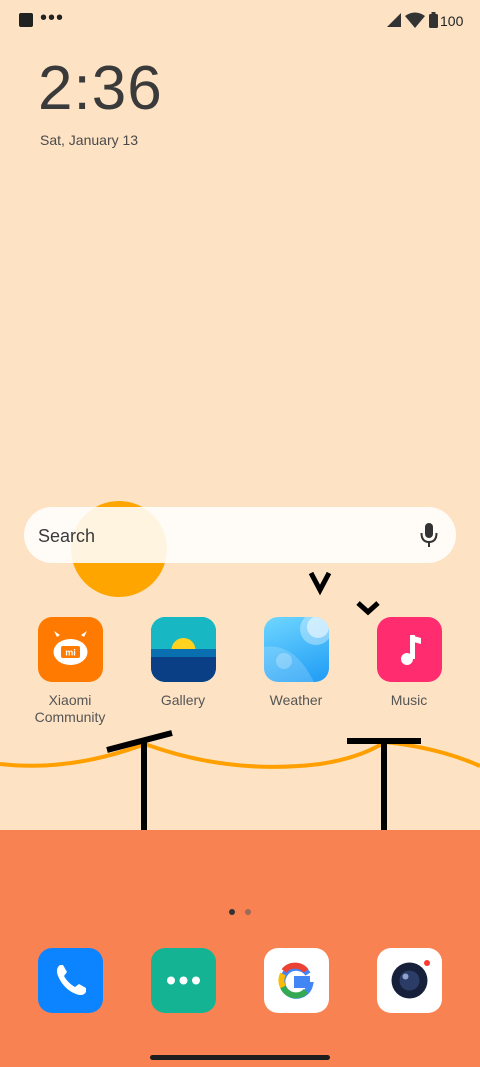 The width and height of the screenshot is (480, 1067). I want to click on xiaomi-community-icon: mi, so click(70, 649).